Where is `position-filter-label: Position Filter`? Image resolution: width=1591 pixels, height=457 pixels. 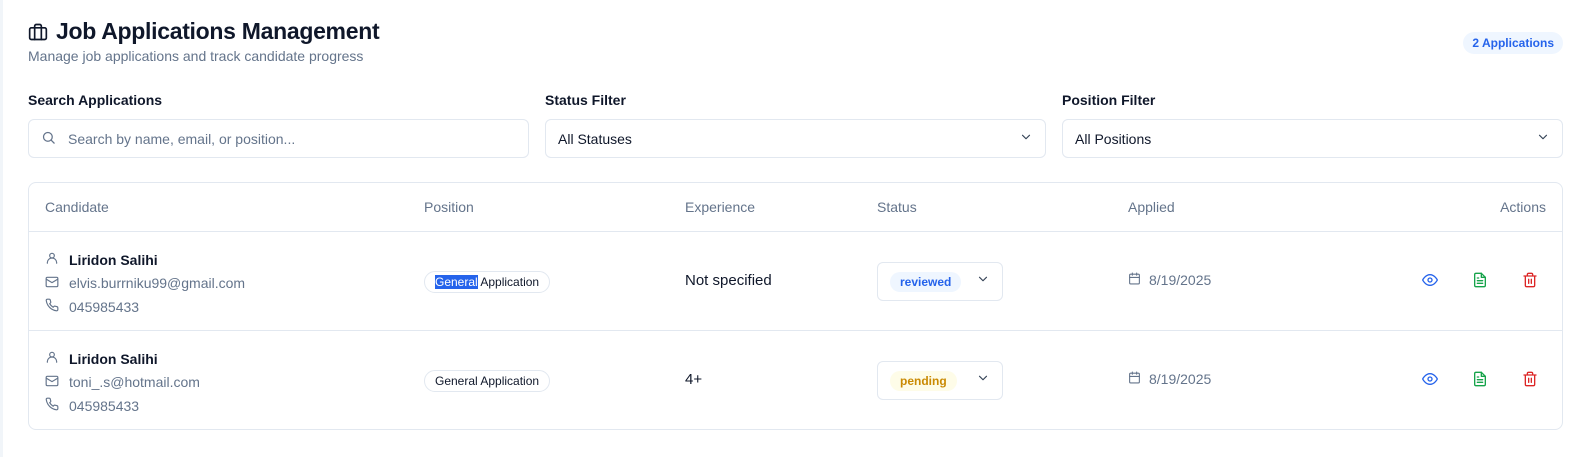 position-filter-label: Position Filter is located at coordinates (1109, 100).